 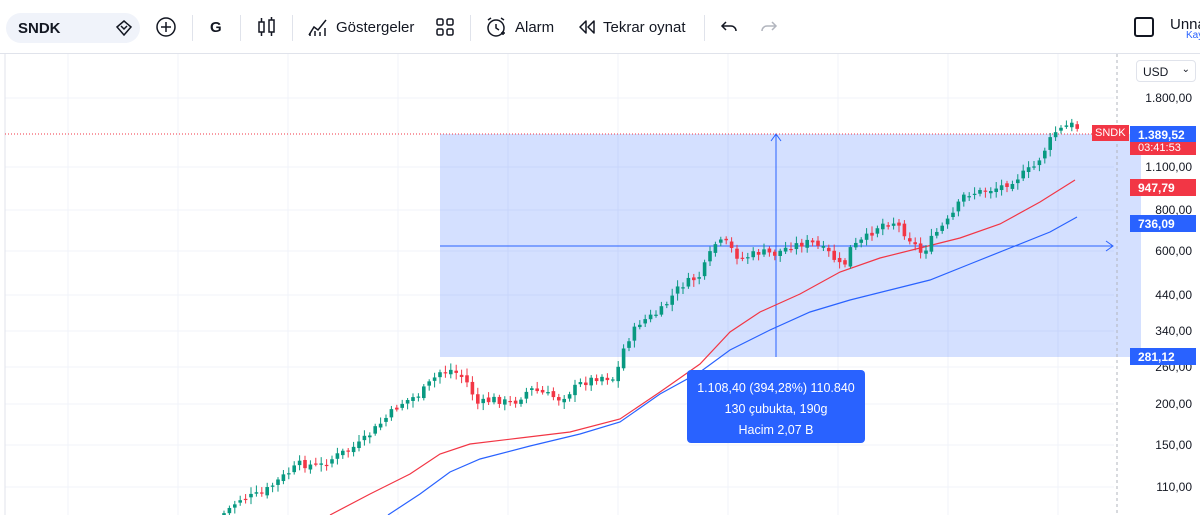 I want to click on measure-change-text: 1.108,40 (394,28%) 110.840, so click(x=776, y=388).